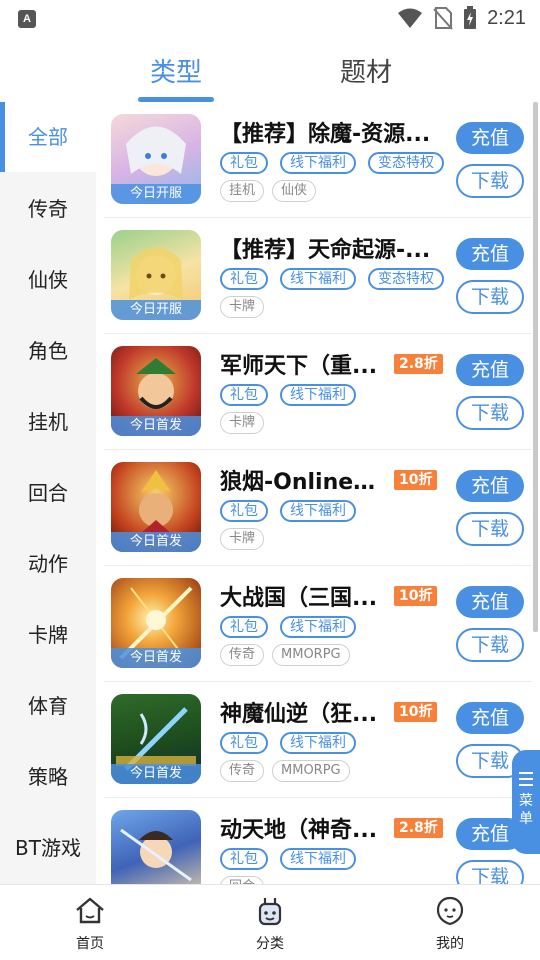  I want to click on tab-type: 类型, so click(176, 70).